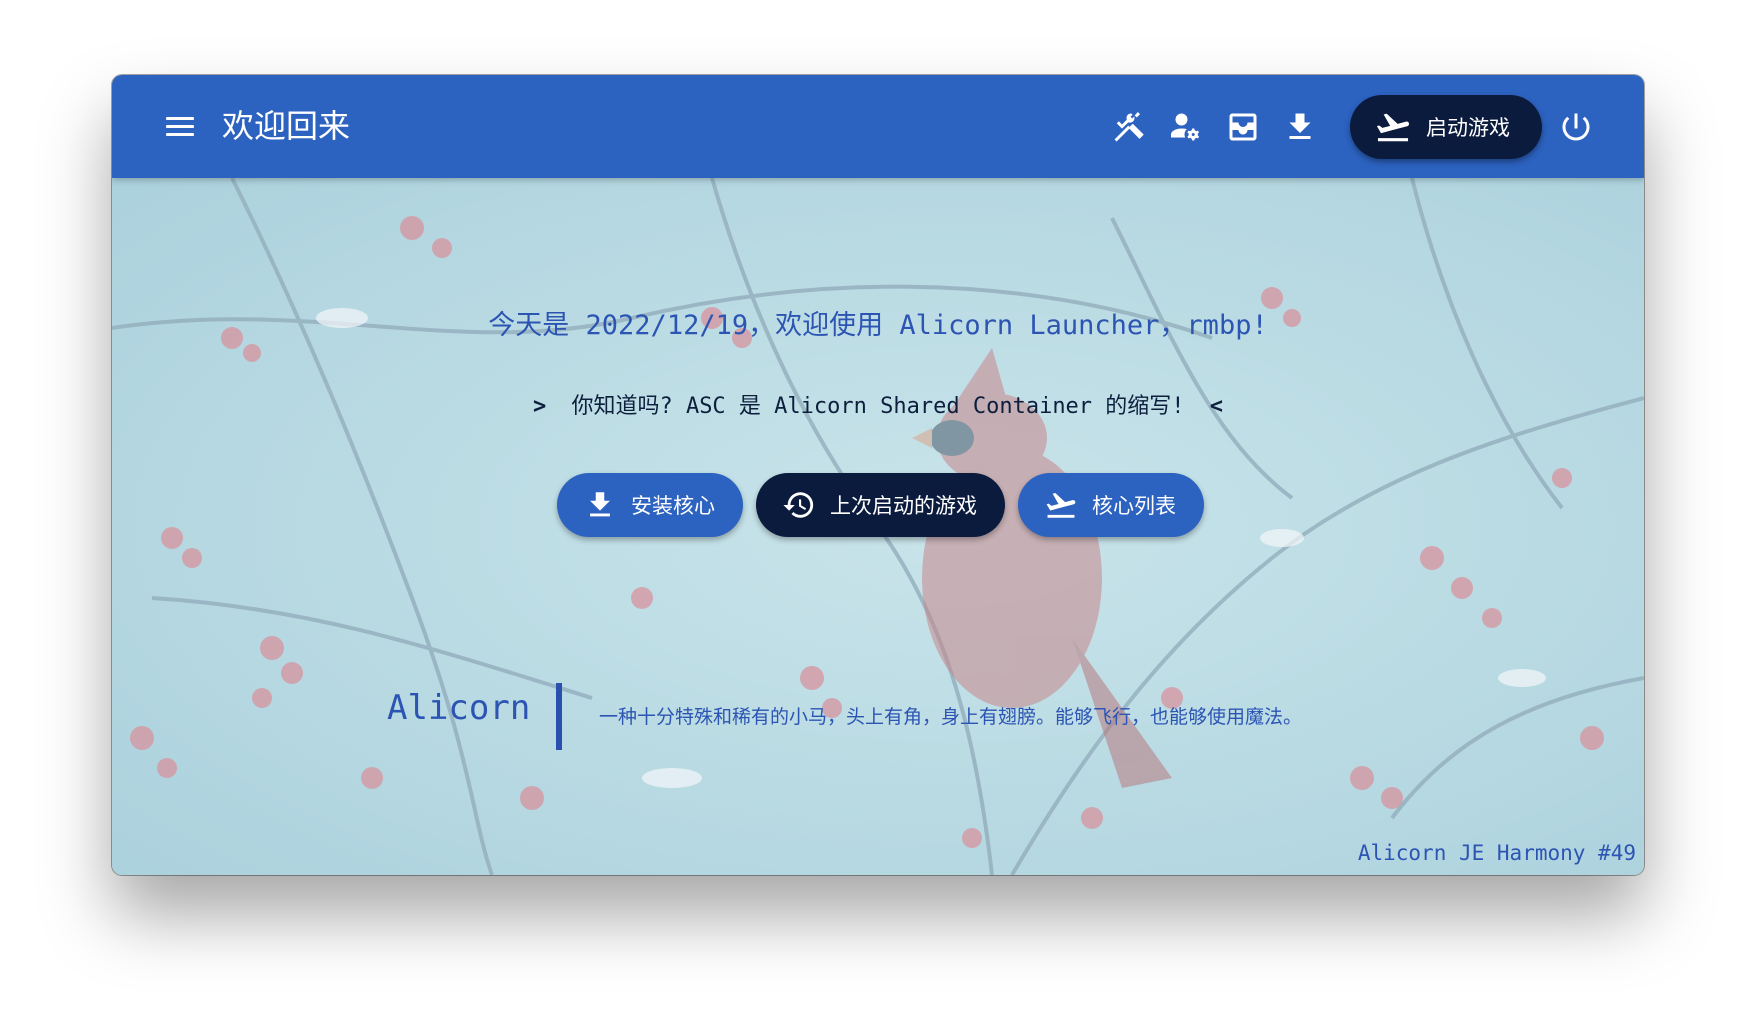 This screenshot has width=1756, height=1022. I want to click on download-button, so click(1300, 127).